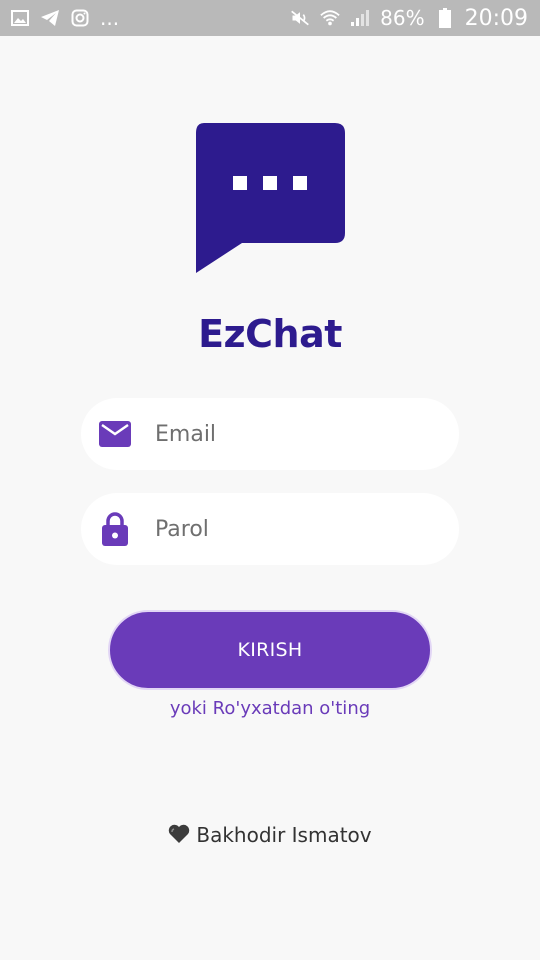 The width and height of the screenshot is (540, 960). Describe the element at coordinates (295, 529) in the screenshot. I see `password-input` at that location.